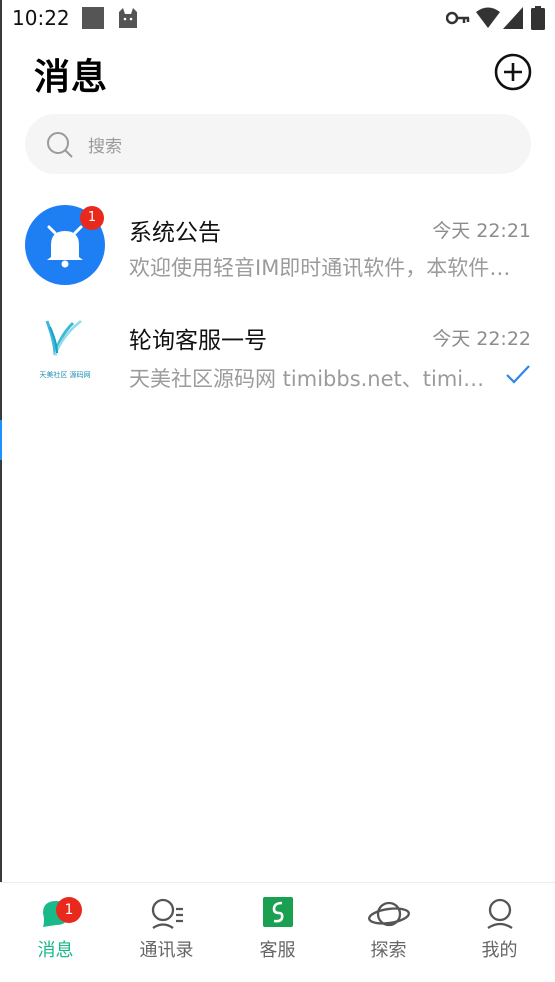  Describe the element at coordinates (513, 18) in the screenshot. I see `signal-icon` at that location.